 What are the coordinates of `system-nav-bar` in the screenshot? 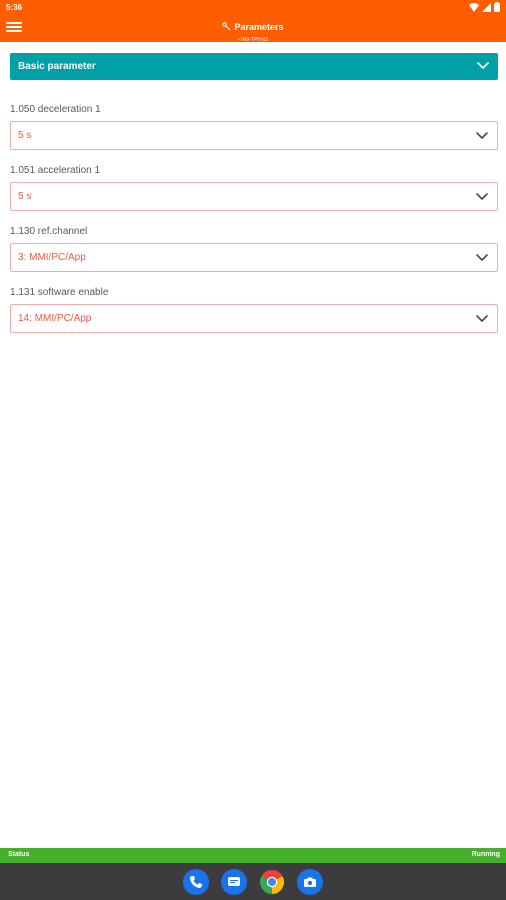 It's located at (253, 881).